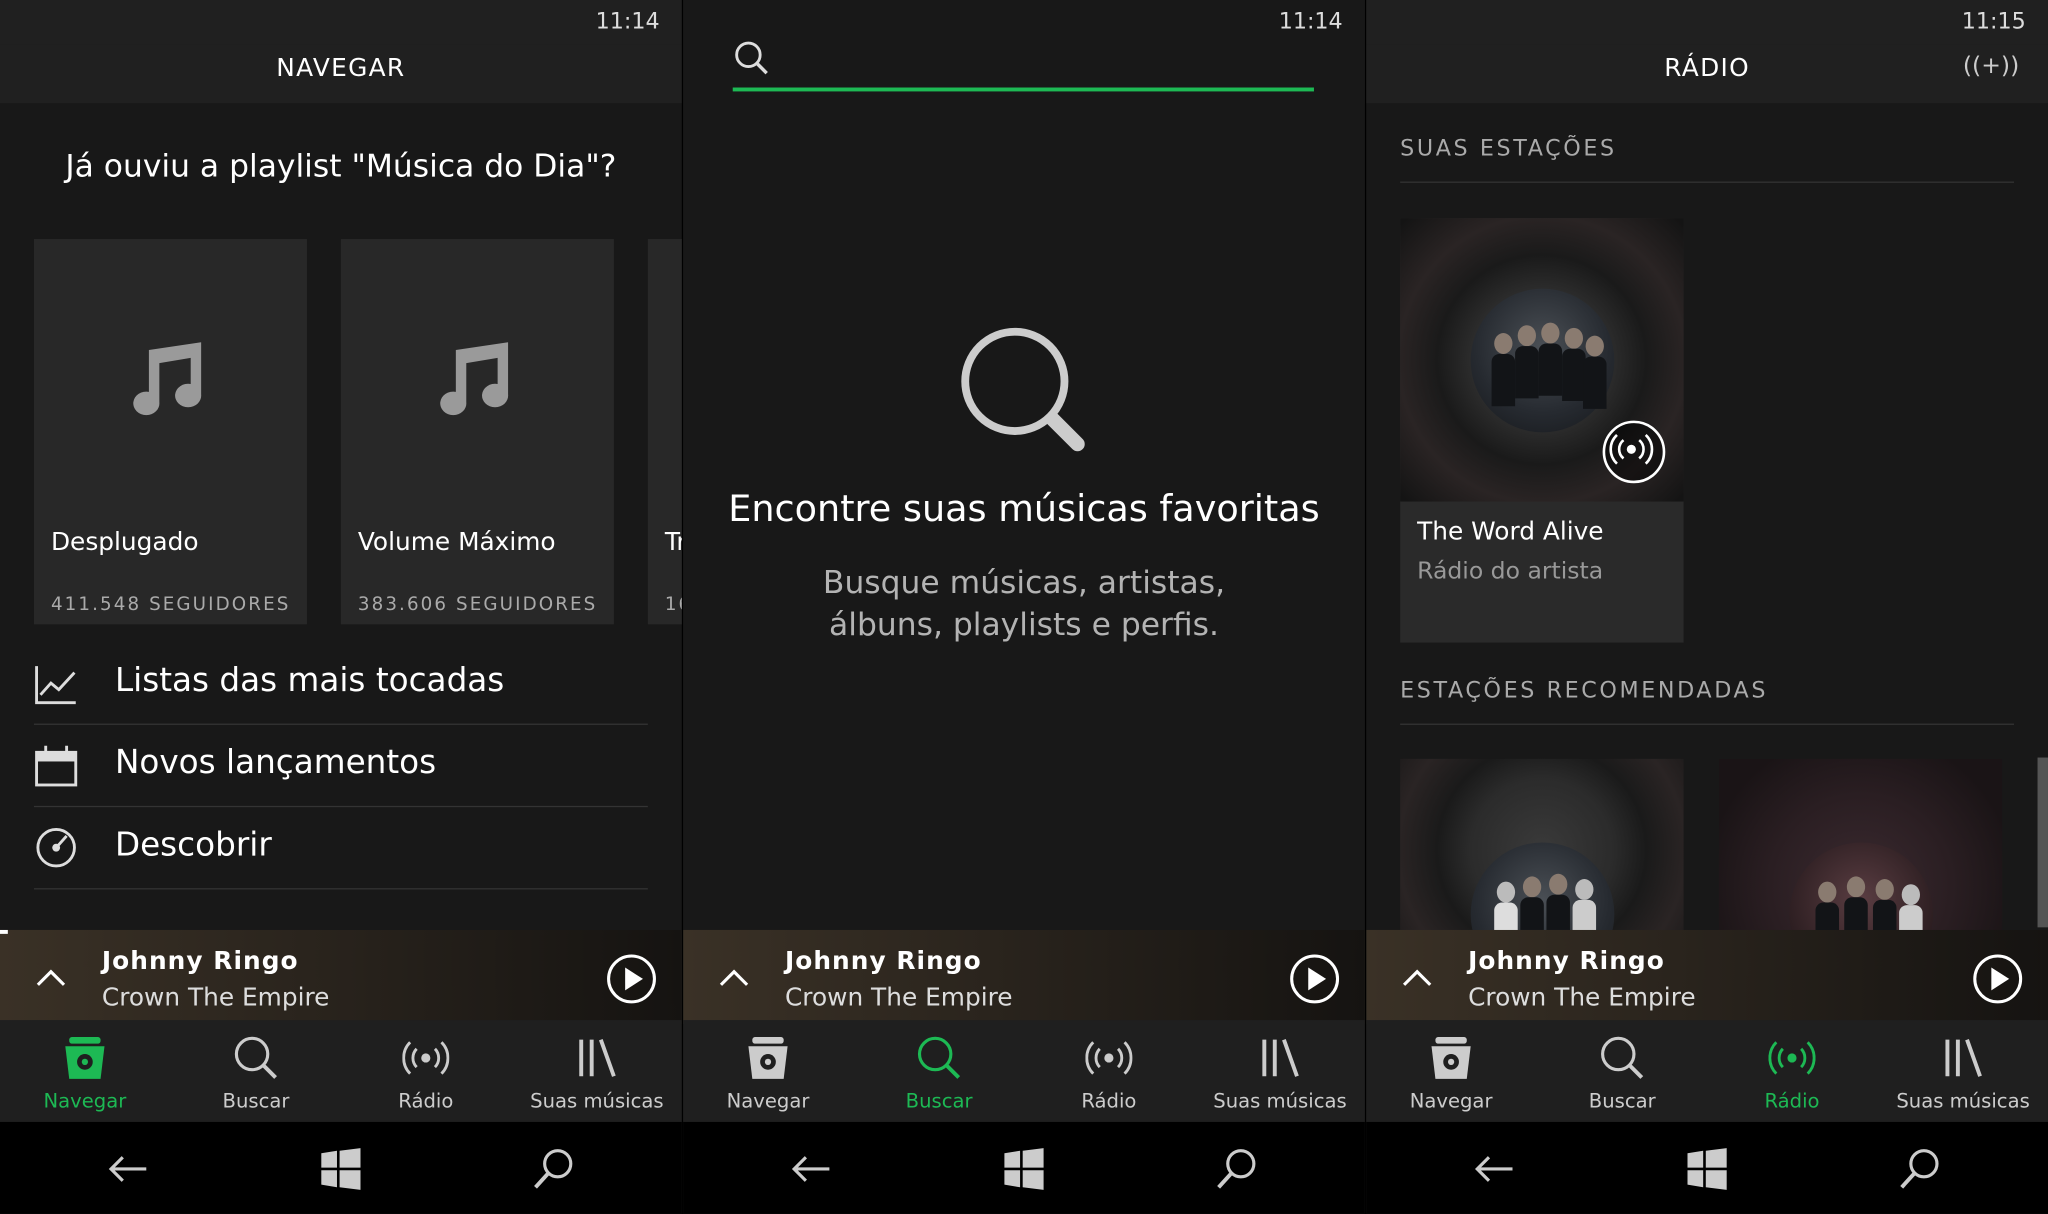 This screenshot has width=2048, height=1214. What do you see at coordinates (341, 166) in the screenshot?
I see `promo-title: Já ouviu a playlist "Música do Dia"?` at bounding box center [341, 166].